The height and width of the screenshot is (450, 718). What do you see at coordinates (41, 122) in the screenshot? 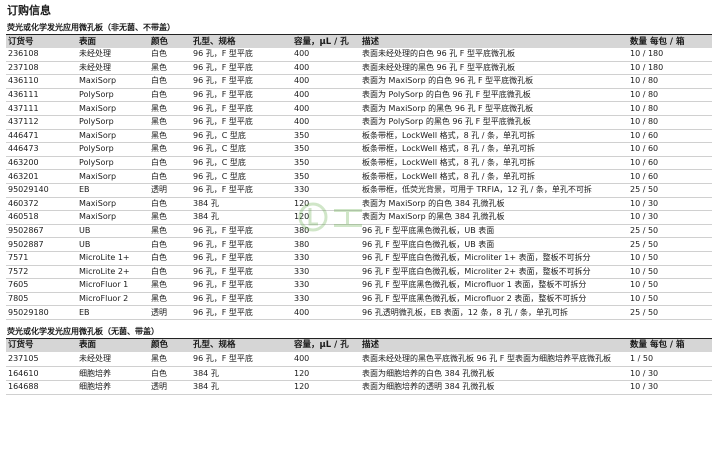
I see `cell-order-no: 437112` at bounding box center [41, 122].